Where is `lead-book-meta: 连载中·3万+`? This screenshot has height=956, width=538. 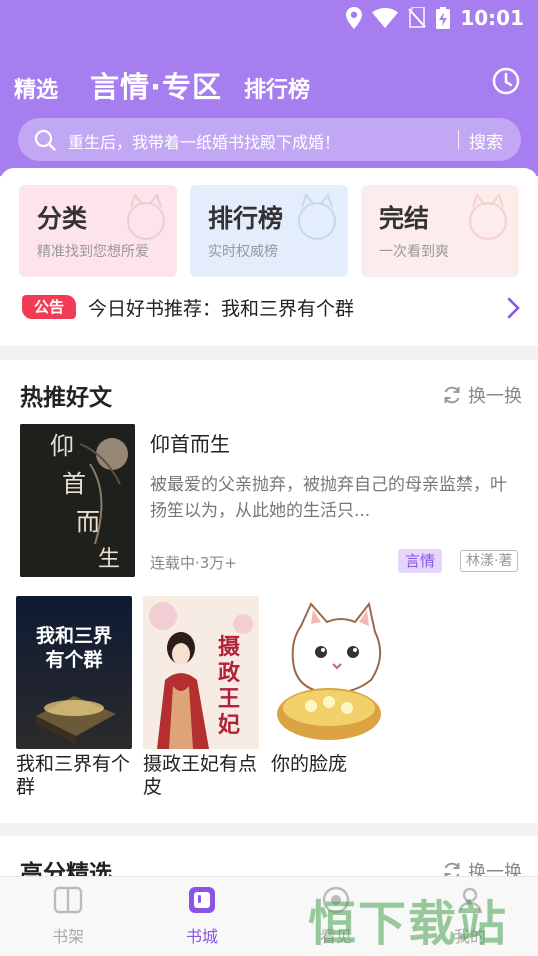
lead-book-meta: 连载中·3万+ is located at coordinates (193, 563).